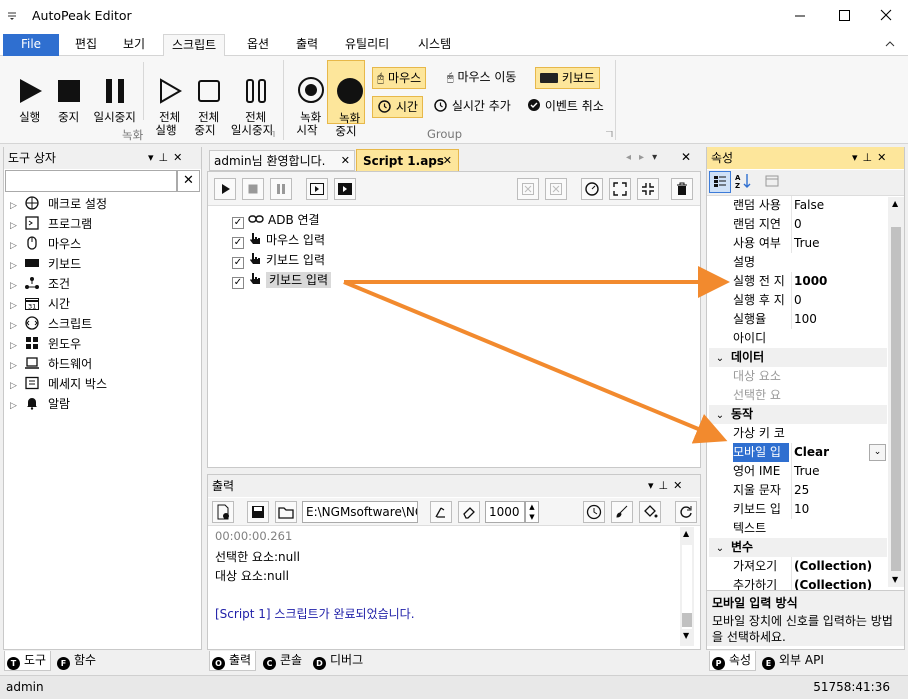 This screenshot has width=908, height=699. I want to click on alphabetical-button: AZ, so click(744, 182).